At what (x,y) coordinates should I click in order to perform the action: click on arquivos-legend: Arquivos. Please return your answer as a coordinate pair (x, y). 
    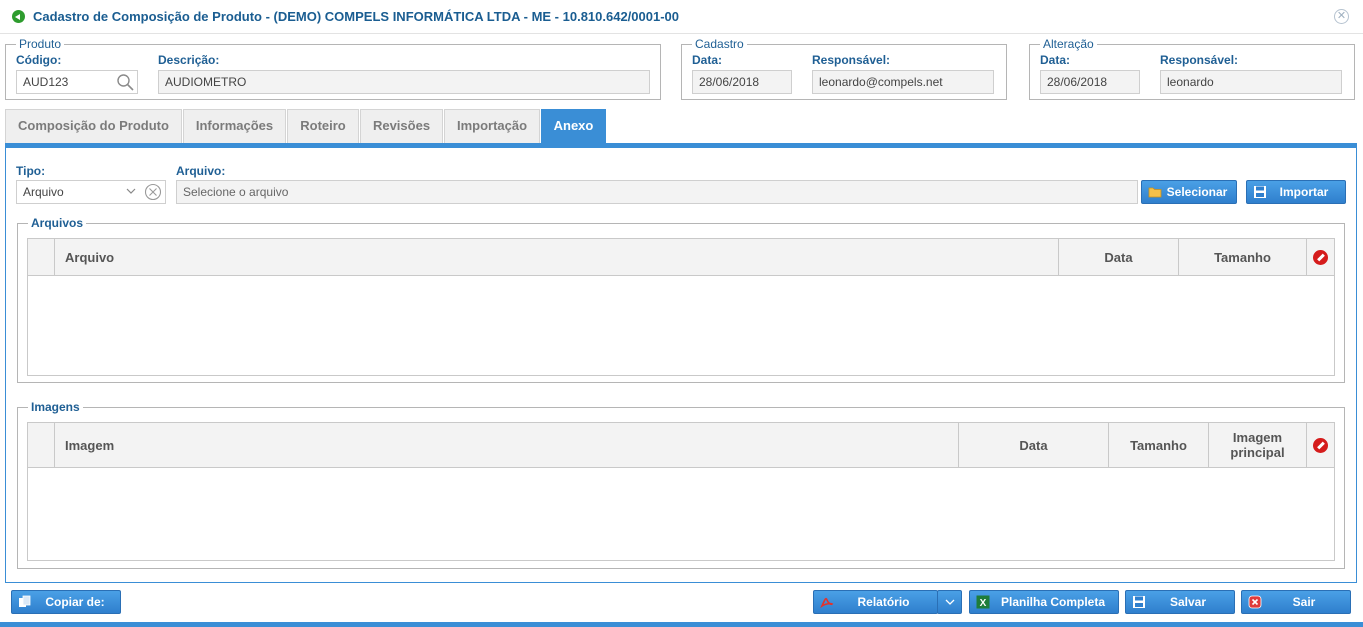
    Looking at the image, I should click on (57, 223).